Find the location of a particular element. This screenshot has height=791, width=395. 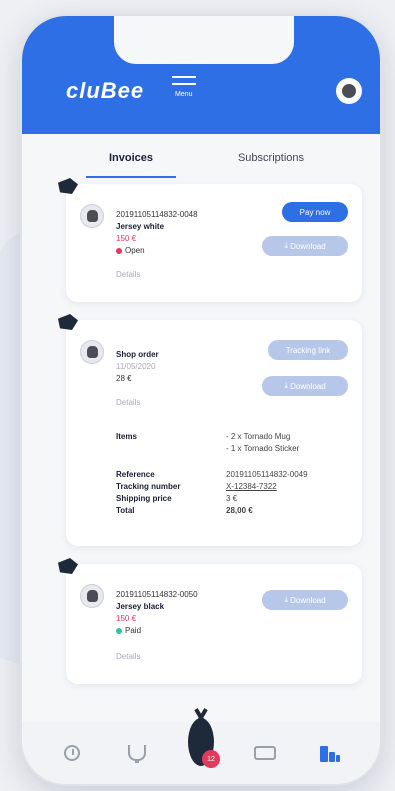

ticket-icon is located at coordinates (265, 753).